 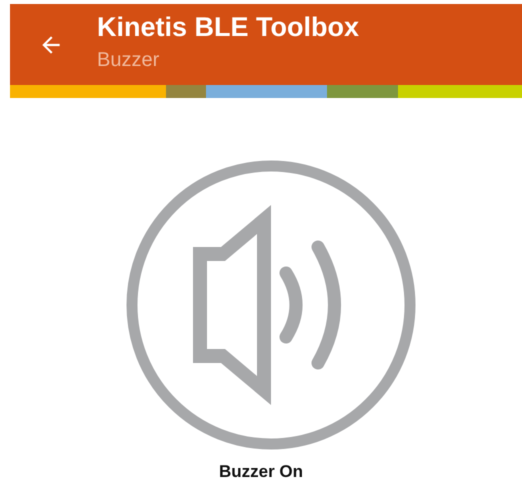 I want to click on screen-subtitle: Buzzer, so click(x=128, y=60).